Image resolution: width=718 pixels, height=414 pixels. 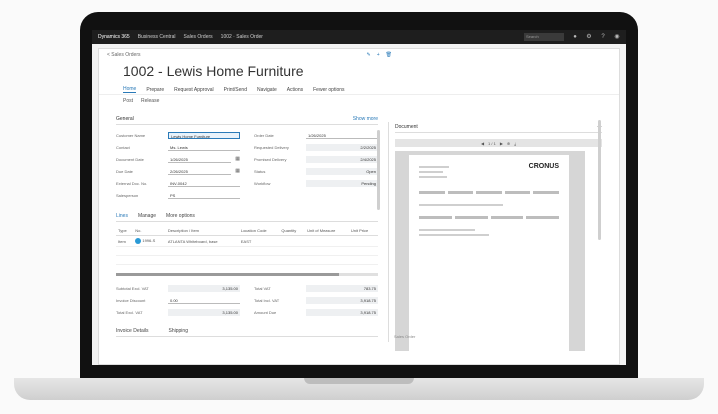 I want to click on cell-no: 1996-S, so click(x=149, y=241).